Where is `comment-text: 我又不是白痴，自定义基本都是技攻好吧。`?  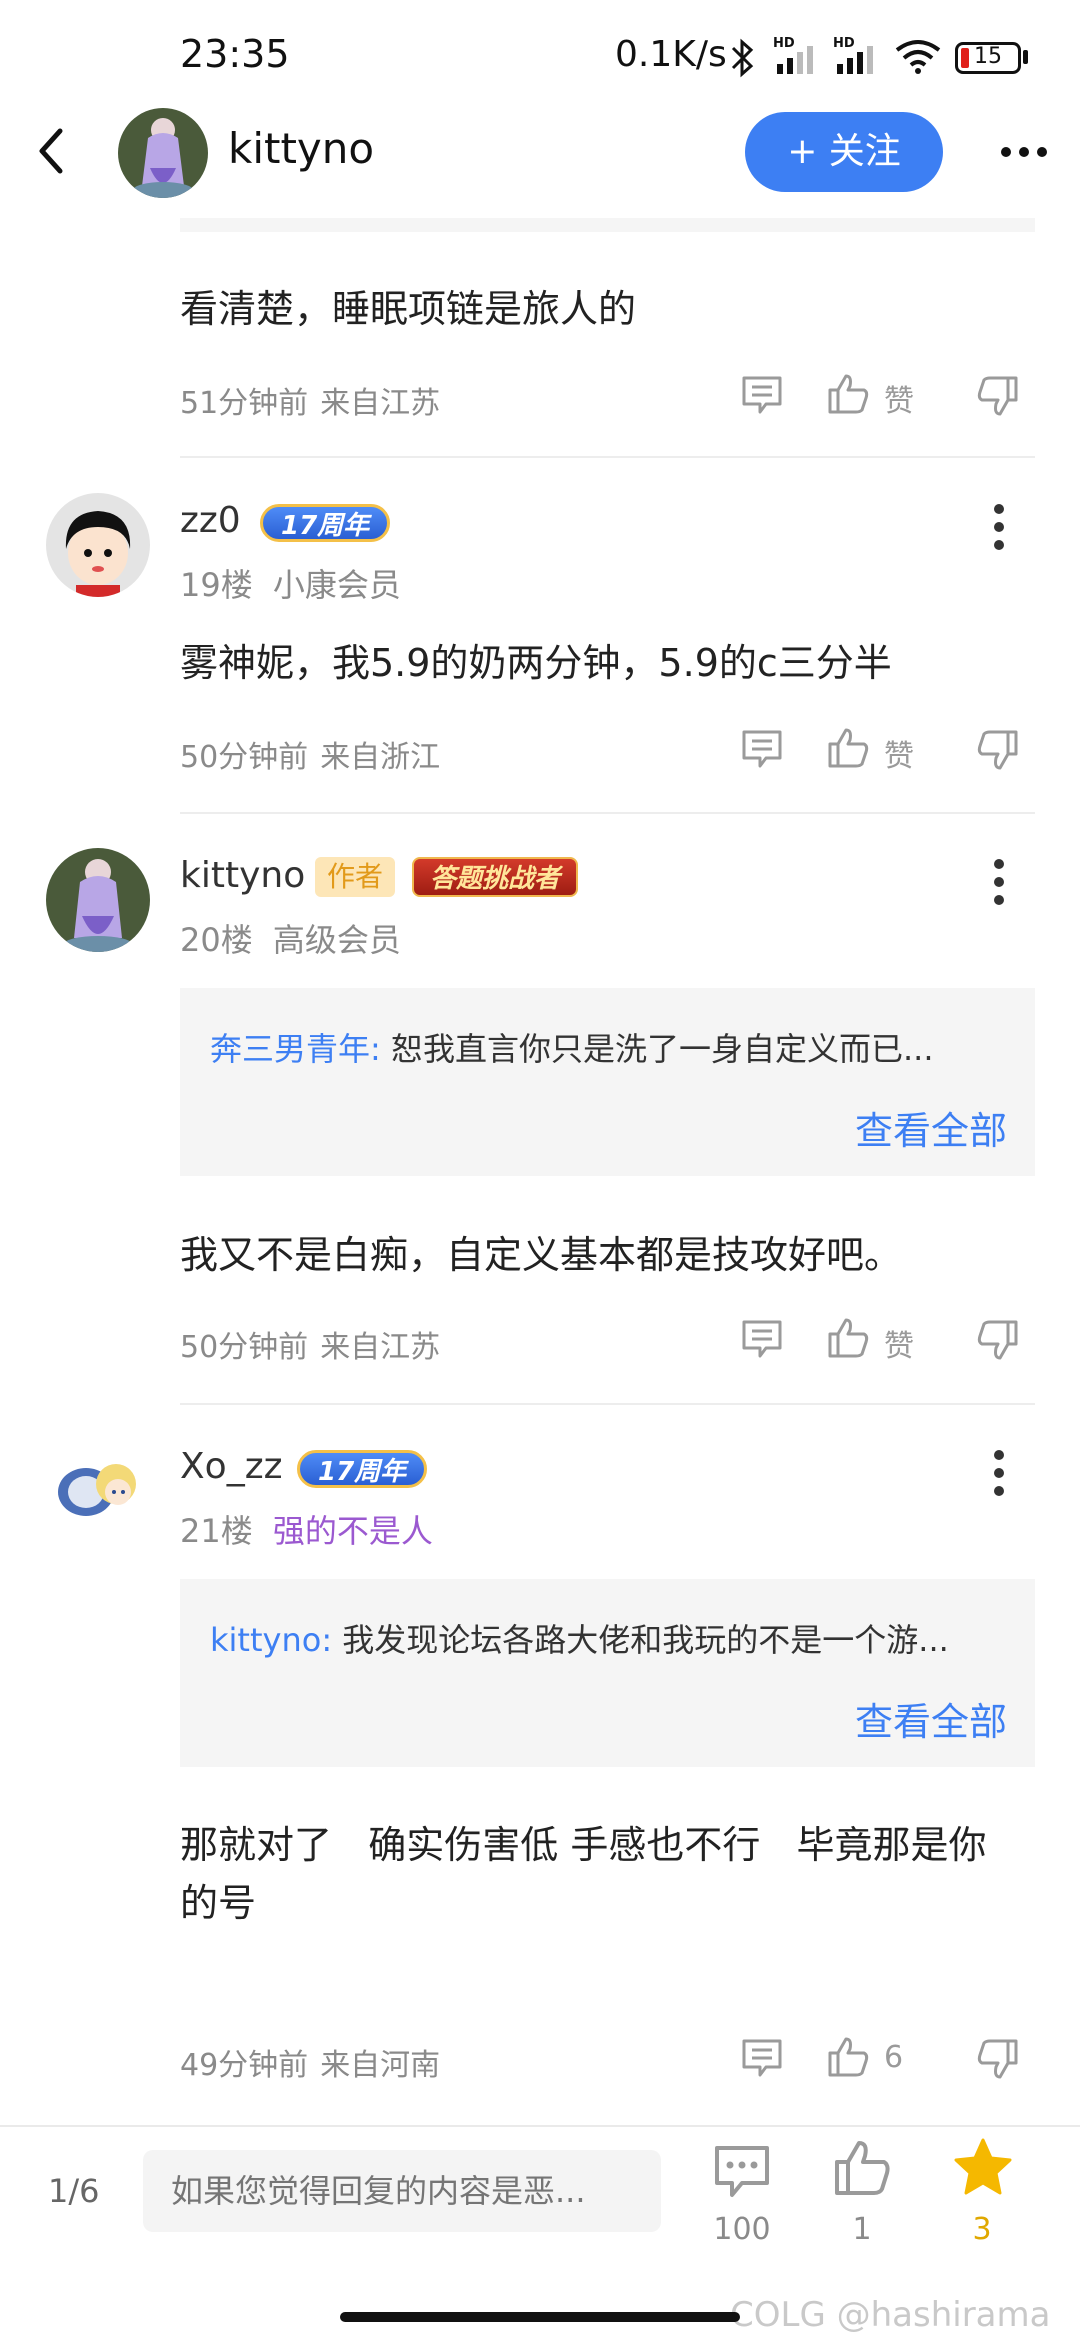
comment-text: 我又不是白痴，自定义基本都是技攻好吧。 is located at coordinates (541, 1255).